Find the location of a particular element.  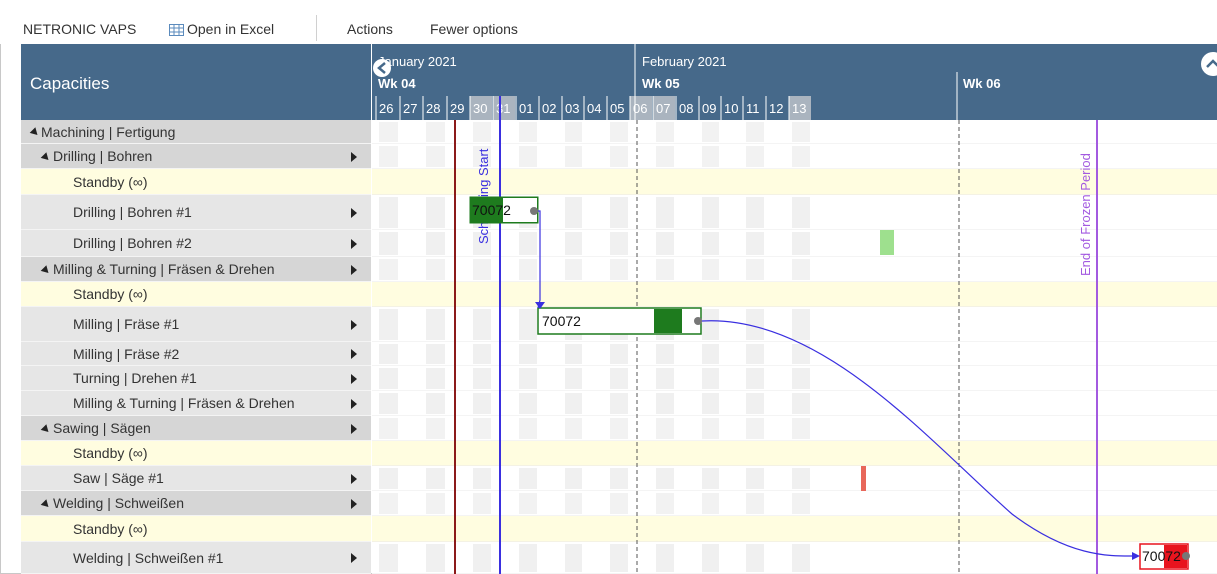

day-label: 05 is located at coordinates (617, 108).